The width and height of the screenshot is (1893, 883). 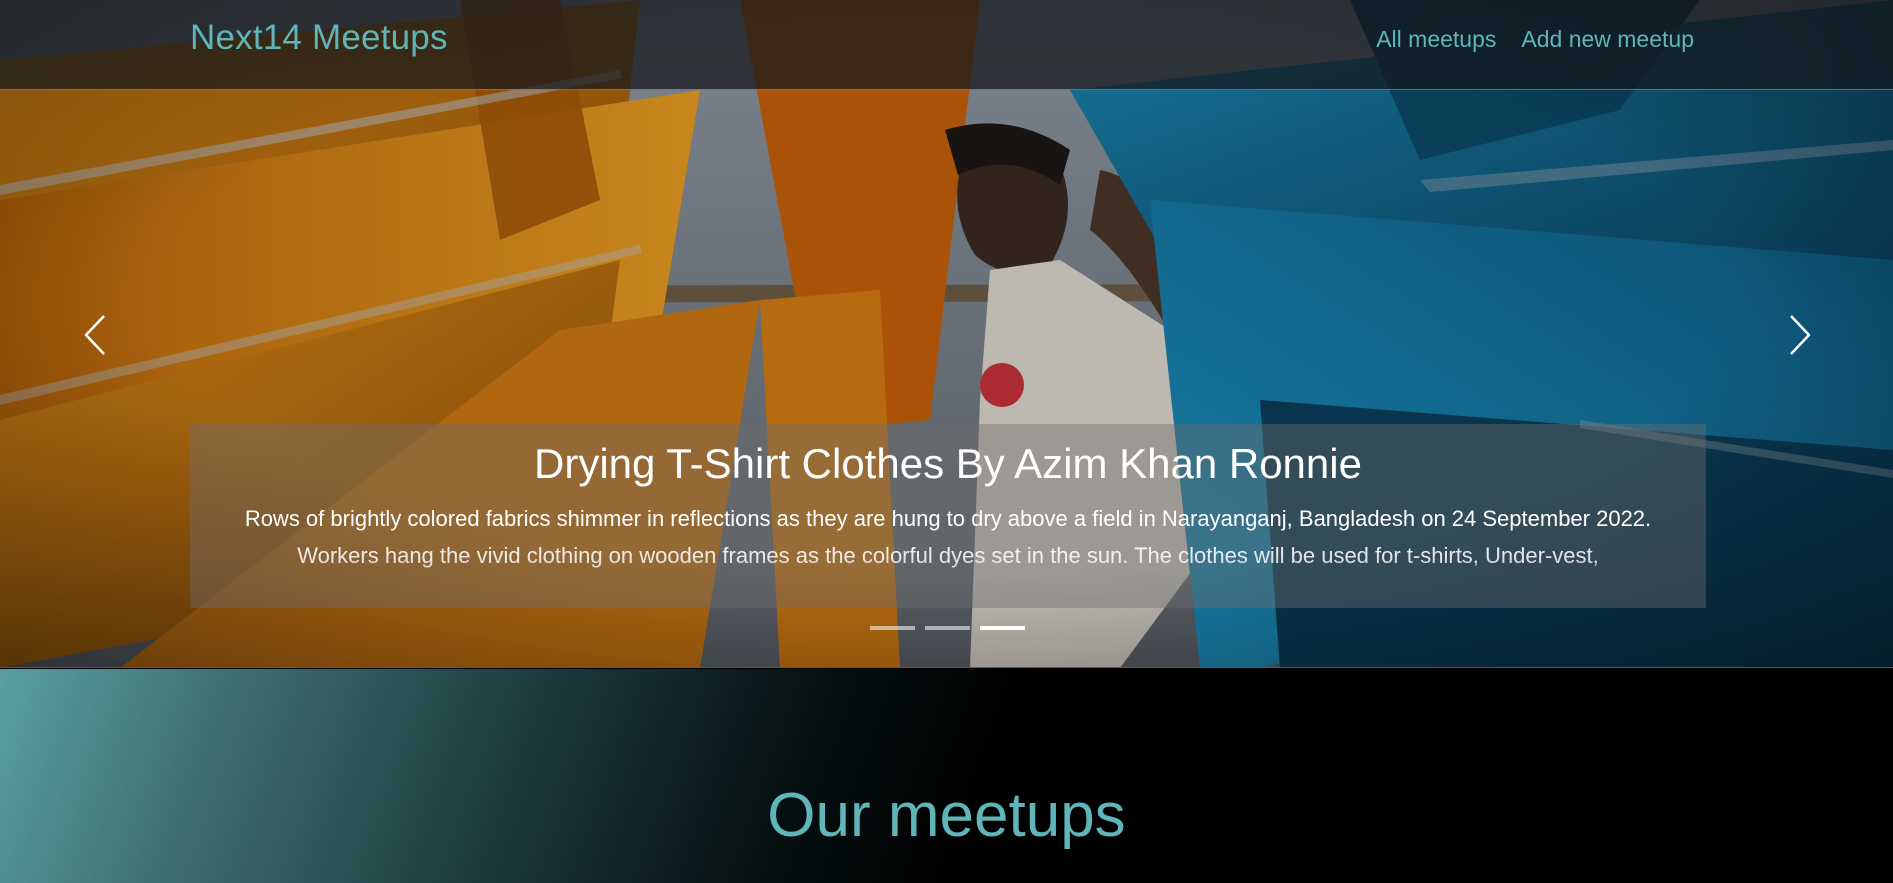 I want to click on nav-links: All meetups Add new meetup, so click(x=1535, y=39).